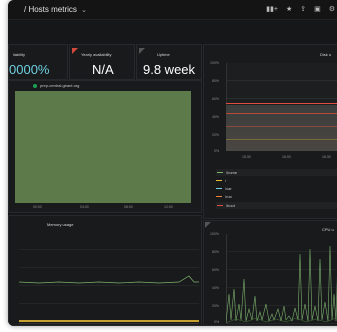 Image resolution: width=337 pixels, height=332 pixels. Describe the element at coordinates (281, 139) in the screenshot. I see `disk-series-root` at that location.